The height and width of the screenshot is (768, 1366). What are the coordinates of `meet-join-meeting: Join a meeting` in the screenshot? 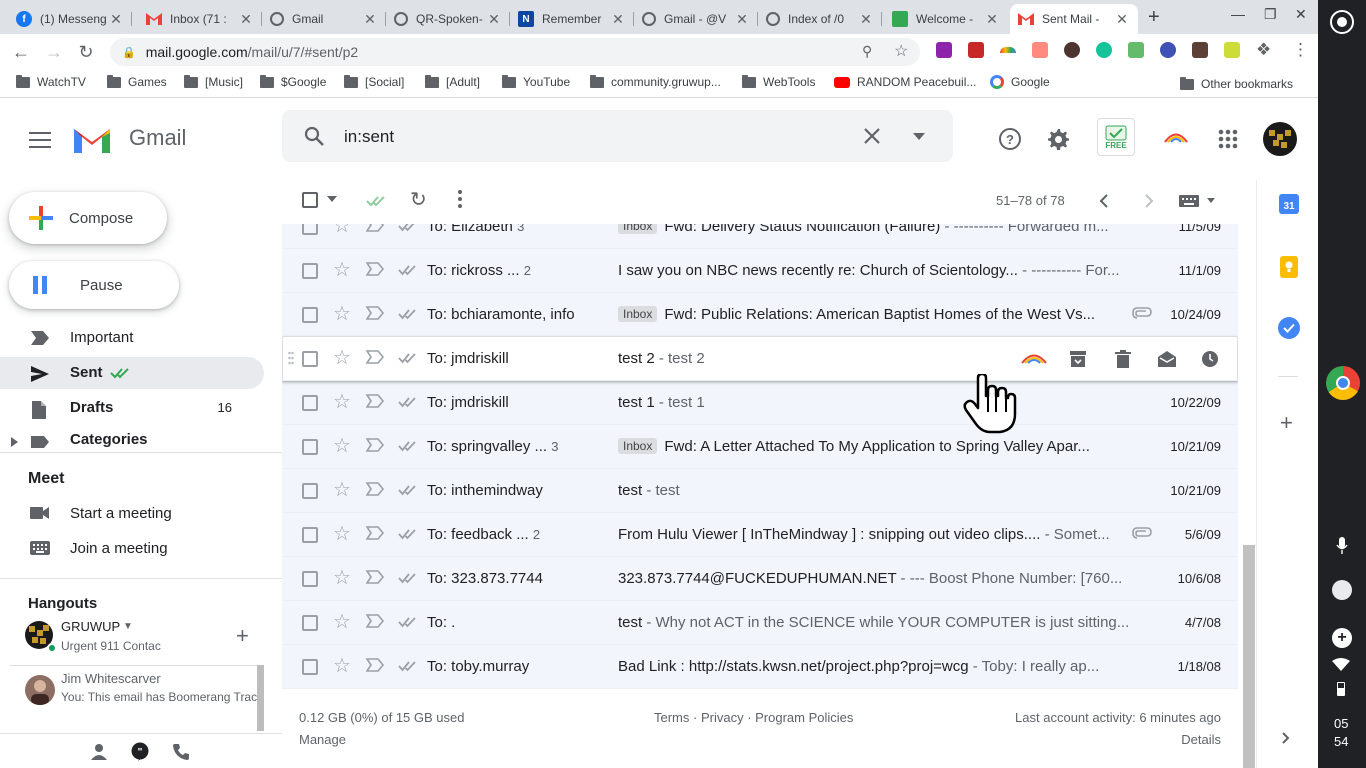 It's located at (132, 549).